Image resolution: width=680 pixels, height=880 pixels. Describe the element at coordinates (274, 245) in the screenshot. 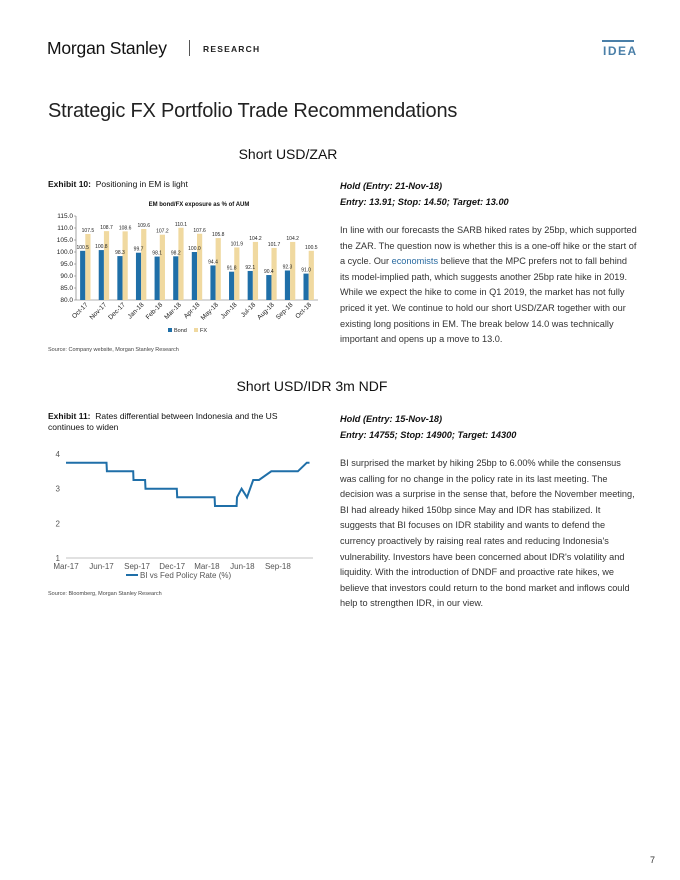

I see `data-label-fx: 101.7` at that location.